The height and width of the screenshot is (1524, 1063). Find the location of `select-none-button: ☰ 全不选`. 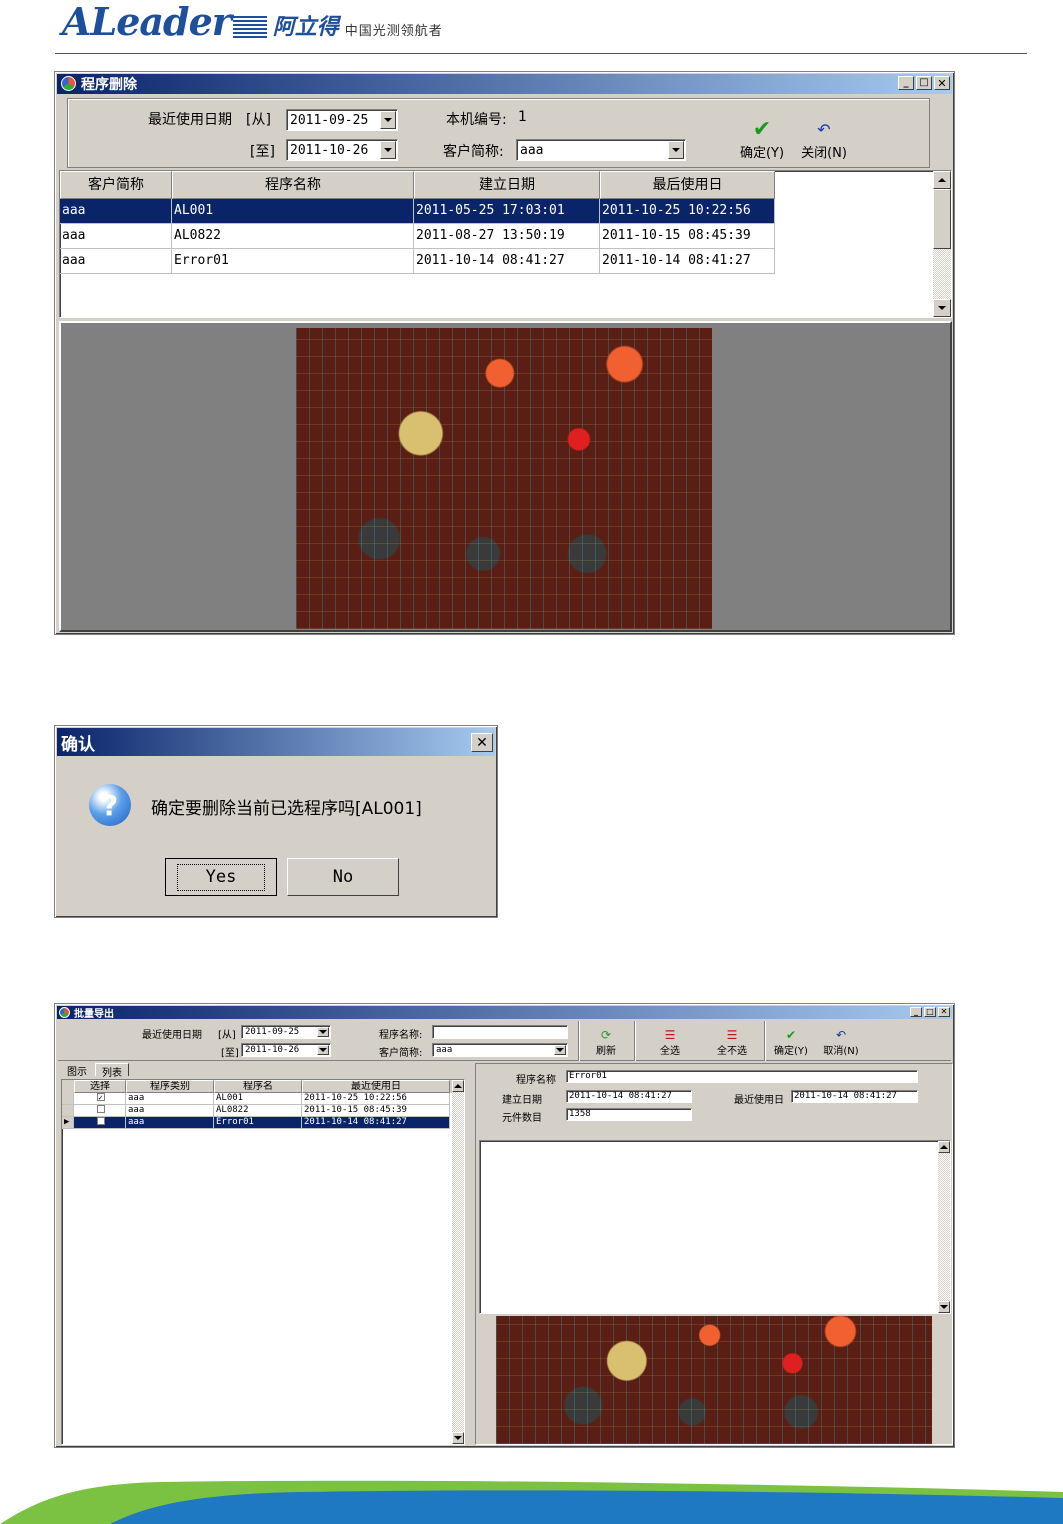

select-none-button: ☰ 全不选 is located at coordinates (732, 1041).